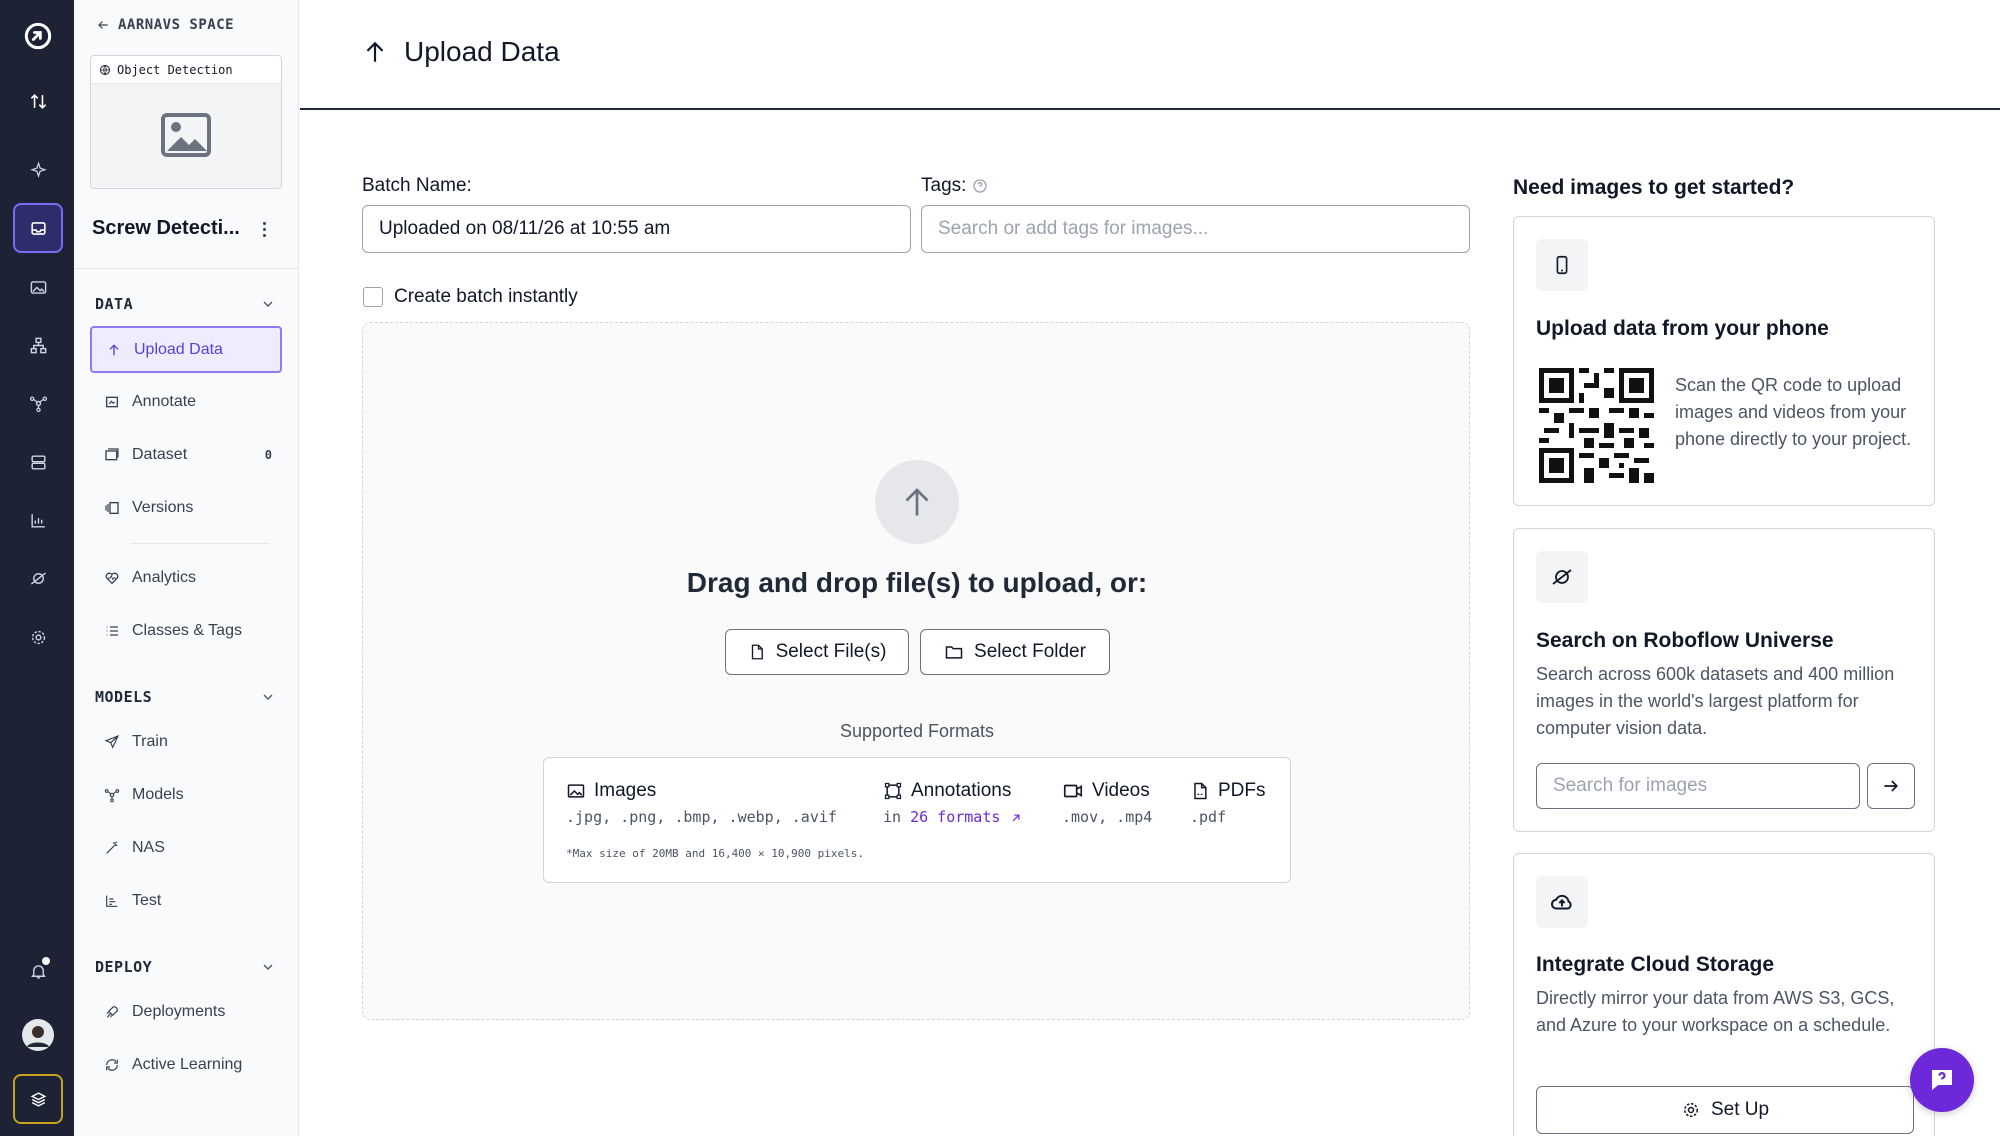 The height and width of the screenshot is (1136, 2000). Describe the element at coordinates (186, 122) in the screenshot. I see `project-thumbnail: Object Detection` at that location.